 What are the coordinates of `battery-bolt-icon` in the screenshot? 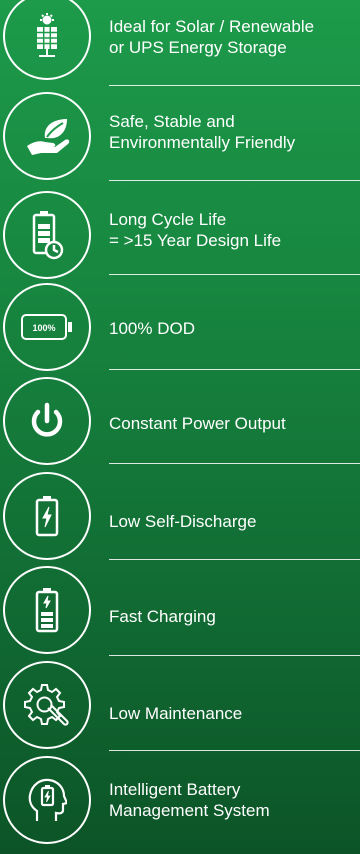 It's located at (47, 516).